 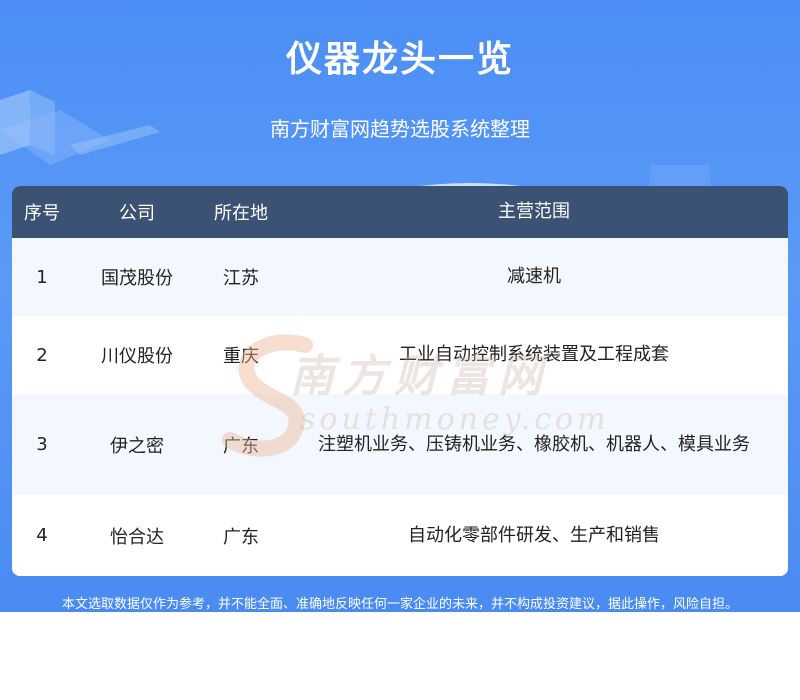 What do you see at coordinates (400, 212) in the screenshot?
I see `table-header: 序号 公司 所在地 主营范围` at bounding box center [400, 212].